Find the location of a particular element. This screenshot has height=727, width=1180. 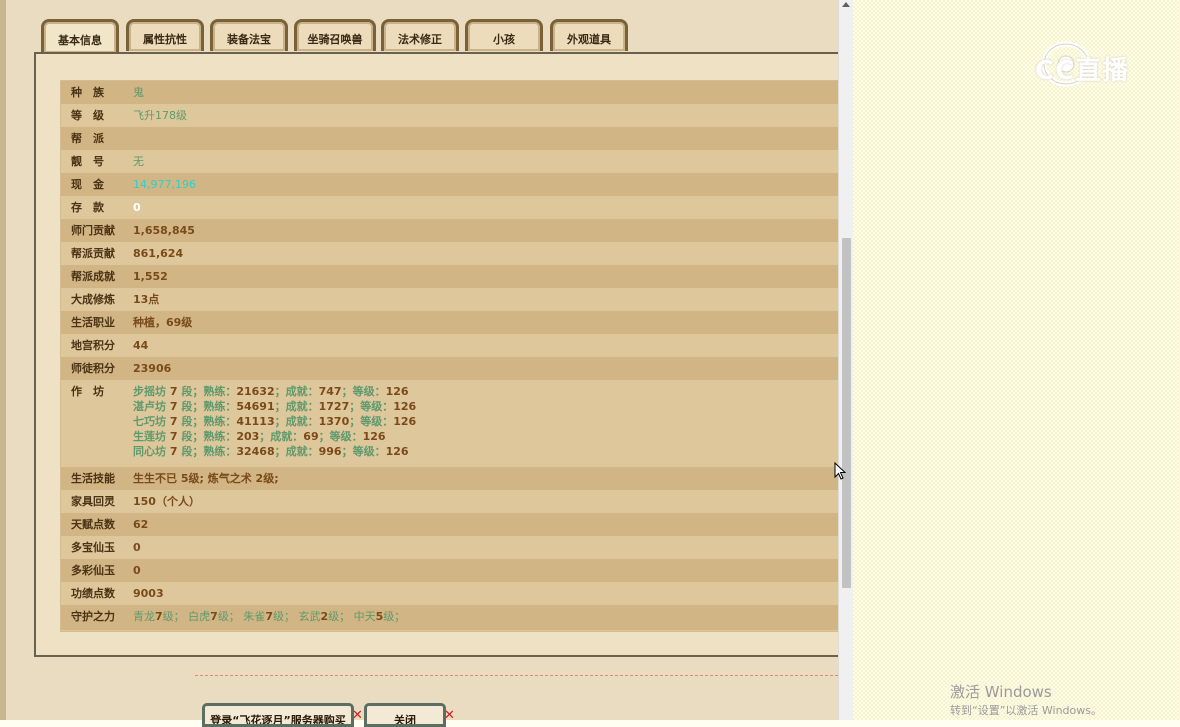

row-value: 13点 is located at coordinates (146, 299).